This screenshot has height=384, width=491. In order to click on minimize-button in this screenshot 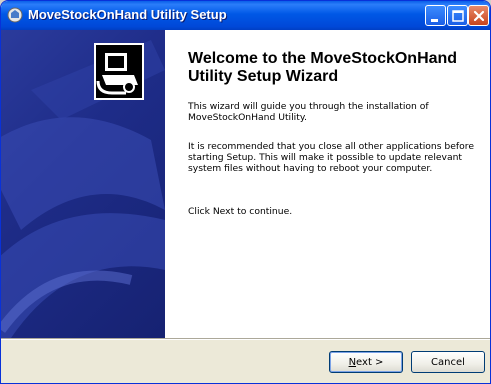, I will do `click(435, 15)`.